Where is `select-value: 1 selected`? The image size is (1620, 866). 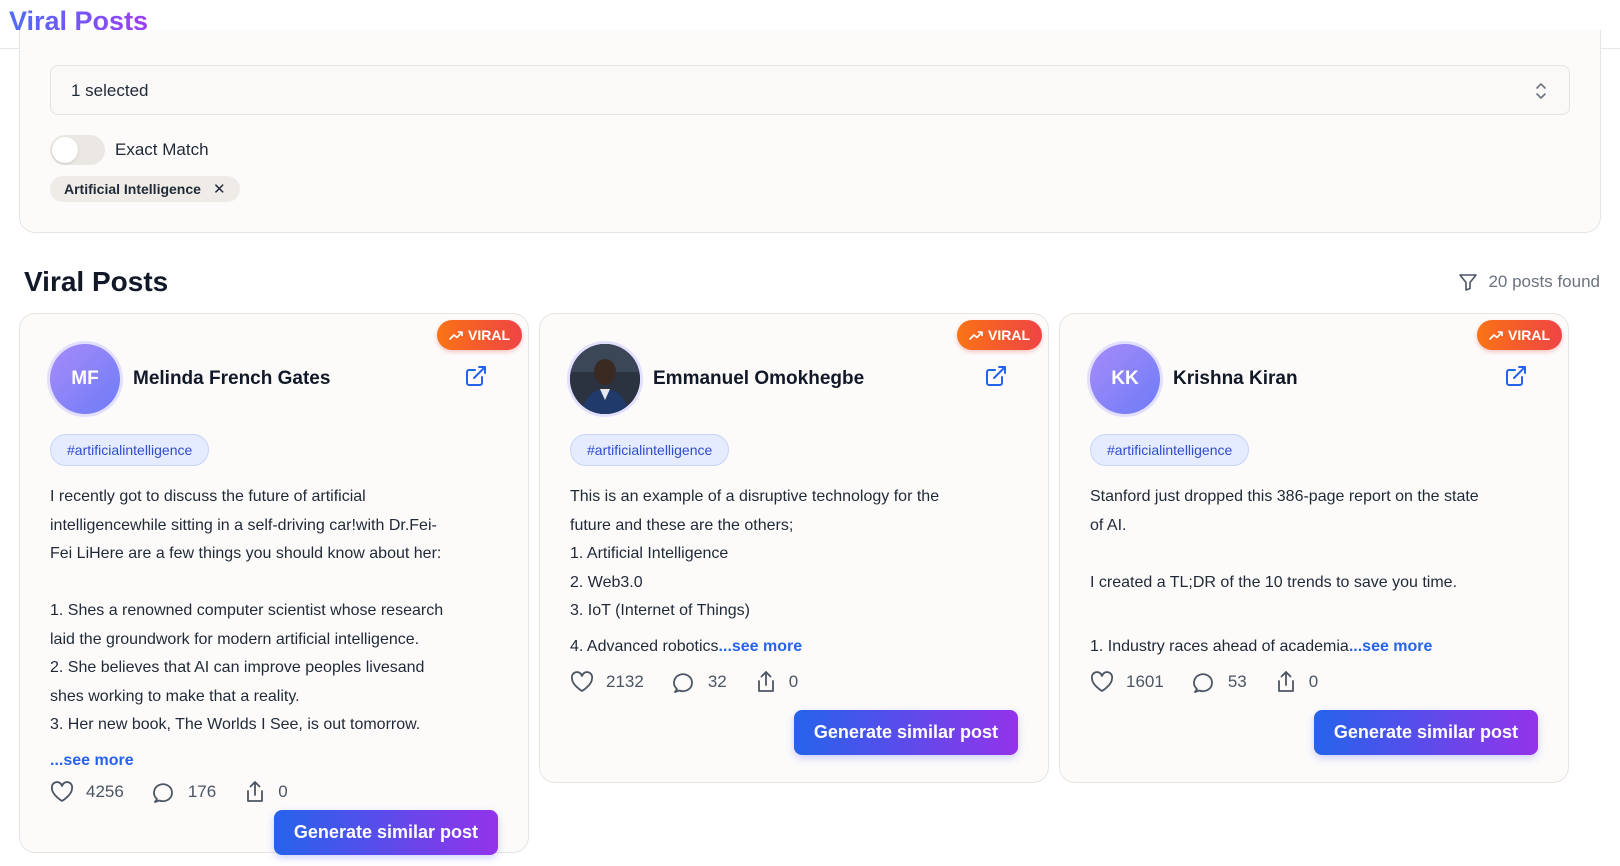
select-value: 1 selected is located at coordinates (110, 90).